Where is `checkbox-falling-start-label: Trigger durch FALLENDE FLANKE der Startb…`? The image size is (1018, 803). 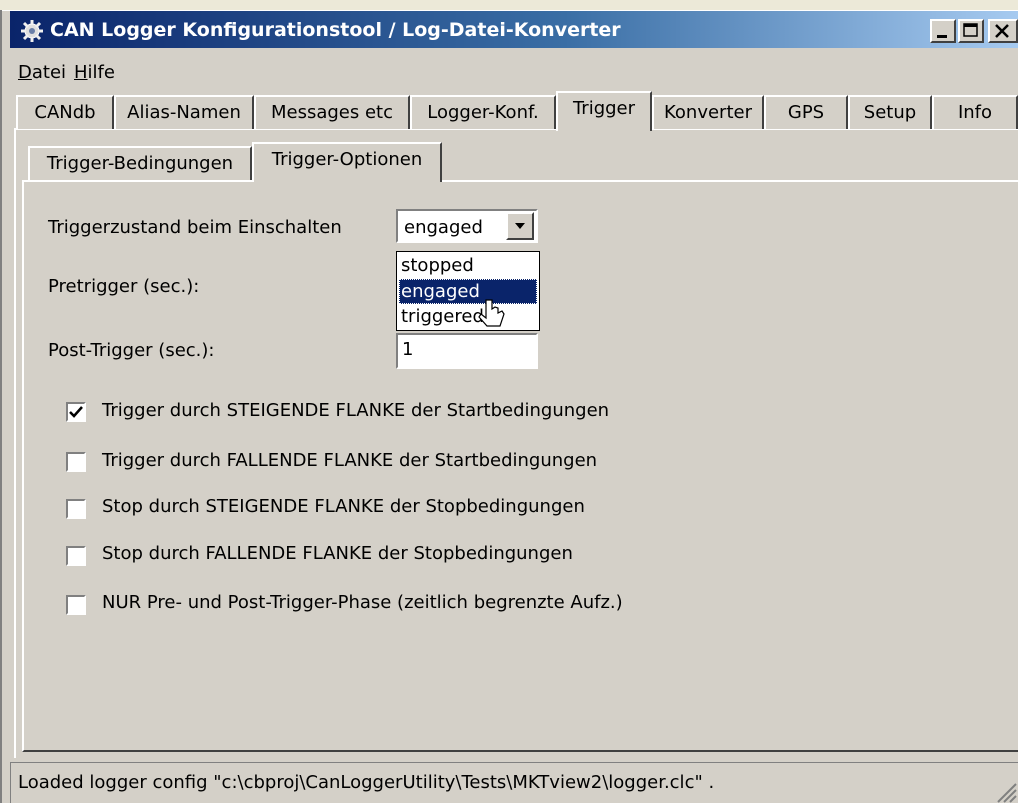
checkbox-falling-start-label: Trigger durch FALLENDE FLANKE der Startb… is located at coordinates (349, 460).